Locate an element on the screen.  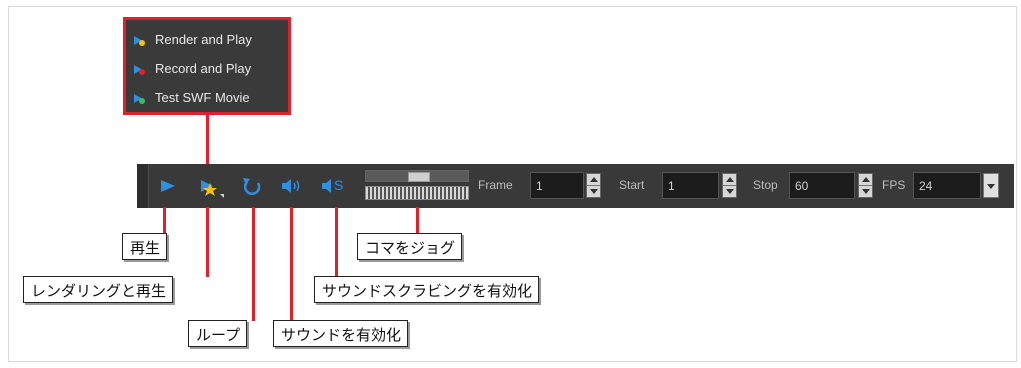
start-stepper is located at coordinates (729, 185).